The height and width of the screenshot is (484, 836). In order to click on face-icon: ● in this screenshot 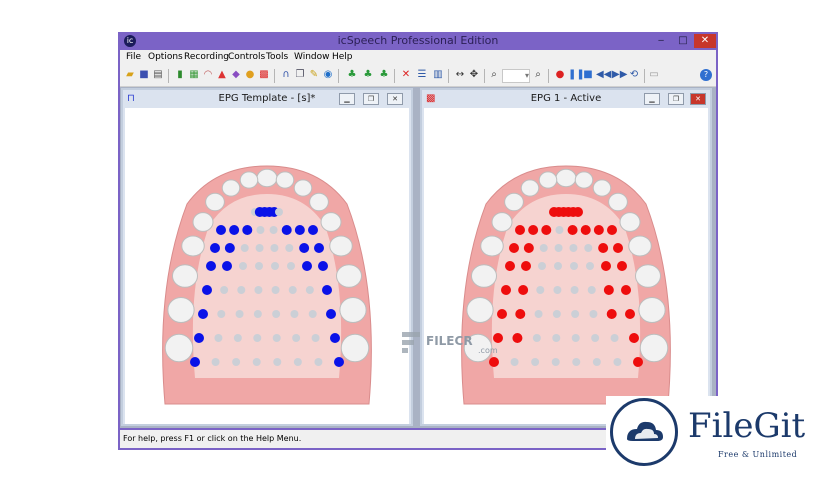, I will do `click(250, 75)`.